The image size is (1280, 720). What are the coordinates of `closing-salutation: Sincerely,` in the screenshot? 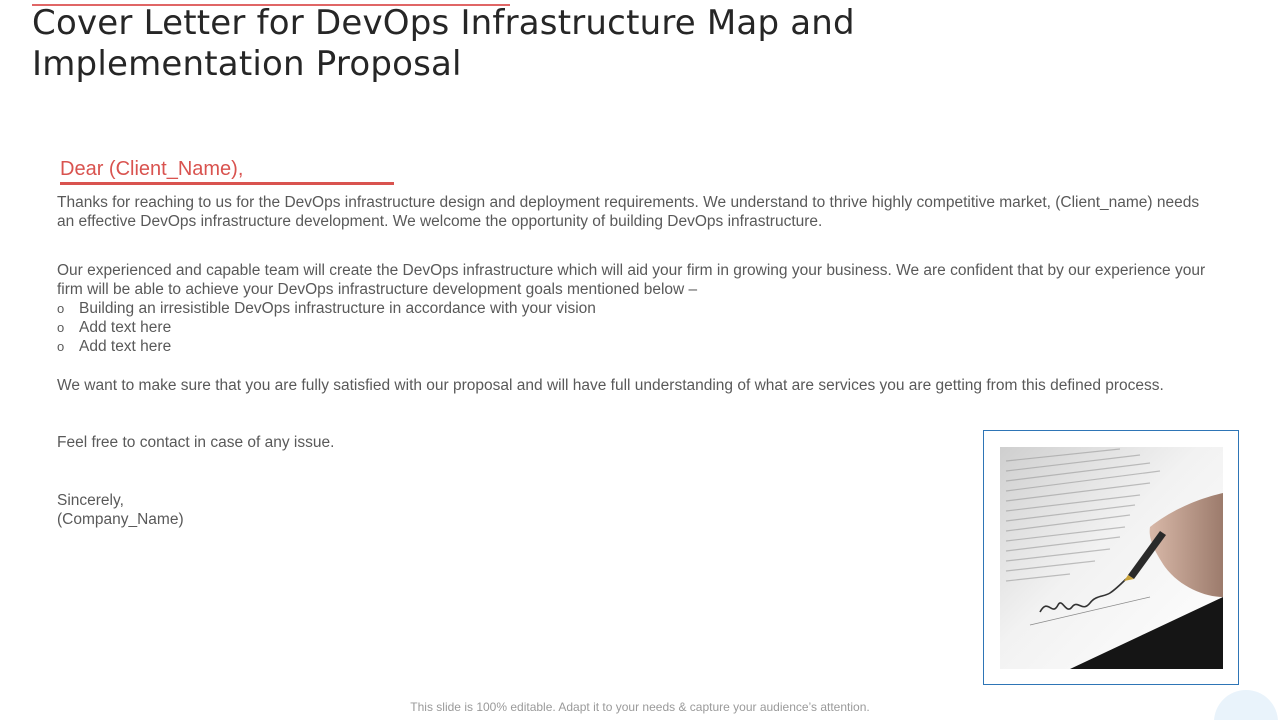 It's located at (90, 500).